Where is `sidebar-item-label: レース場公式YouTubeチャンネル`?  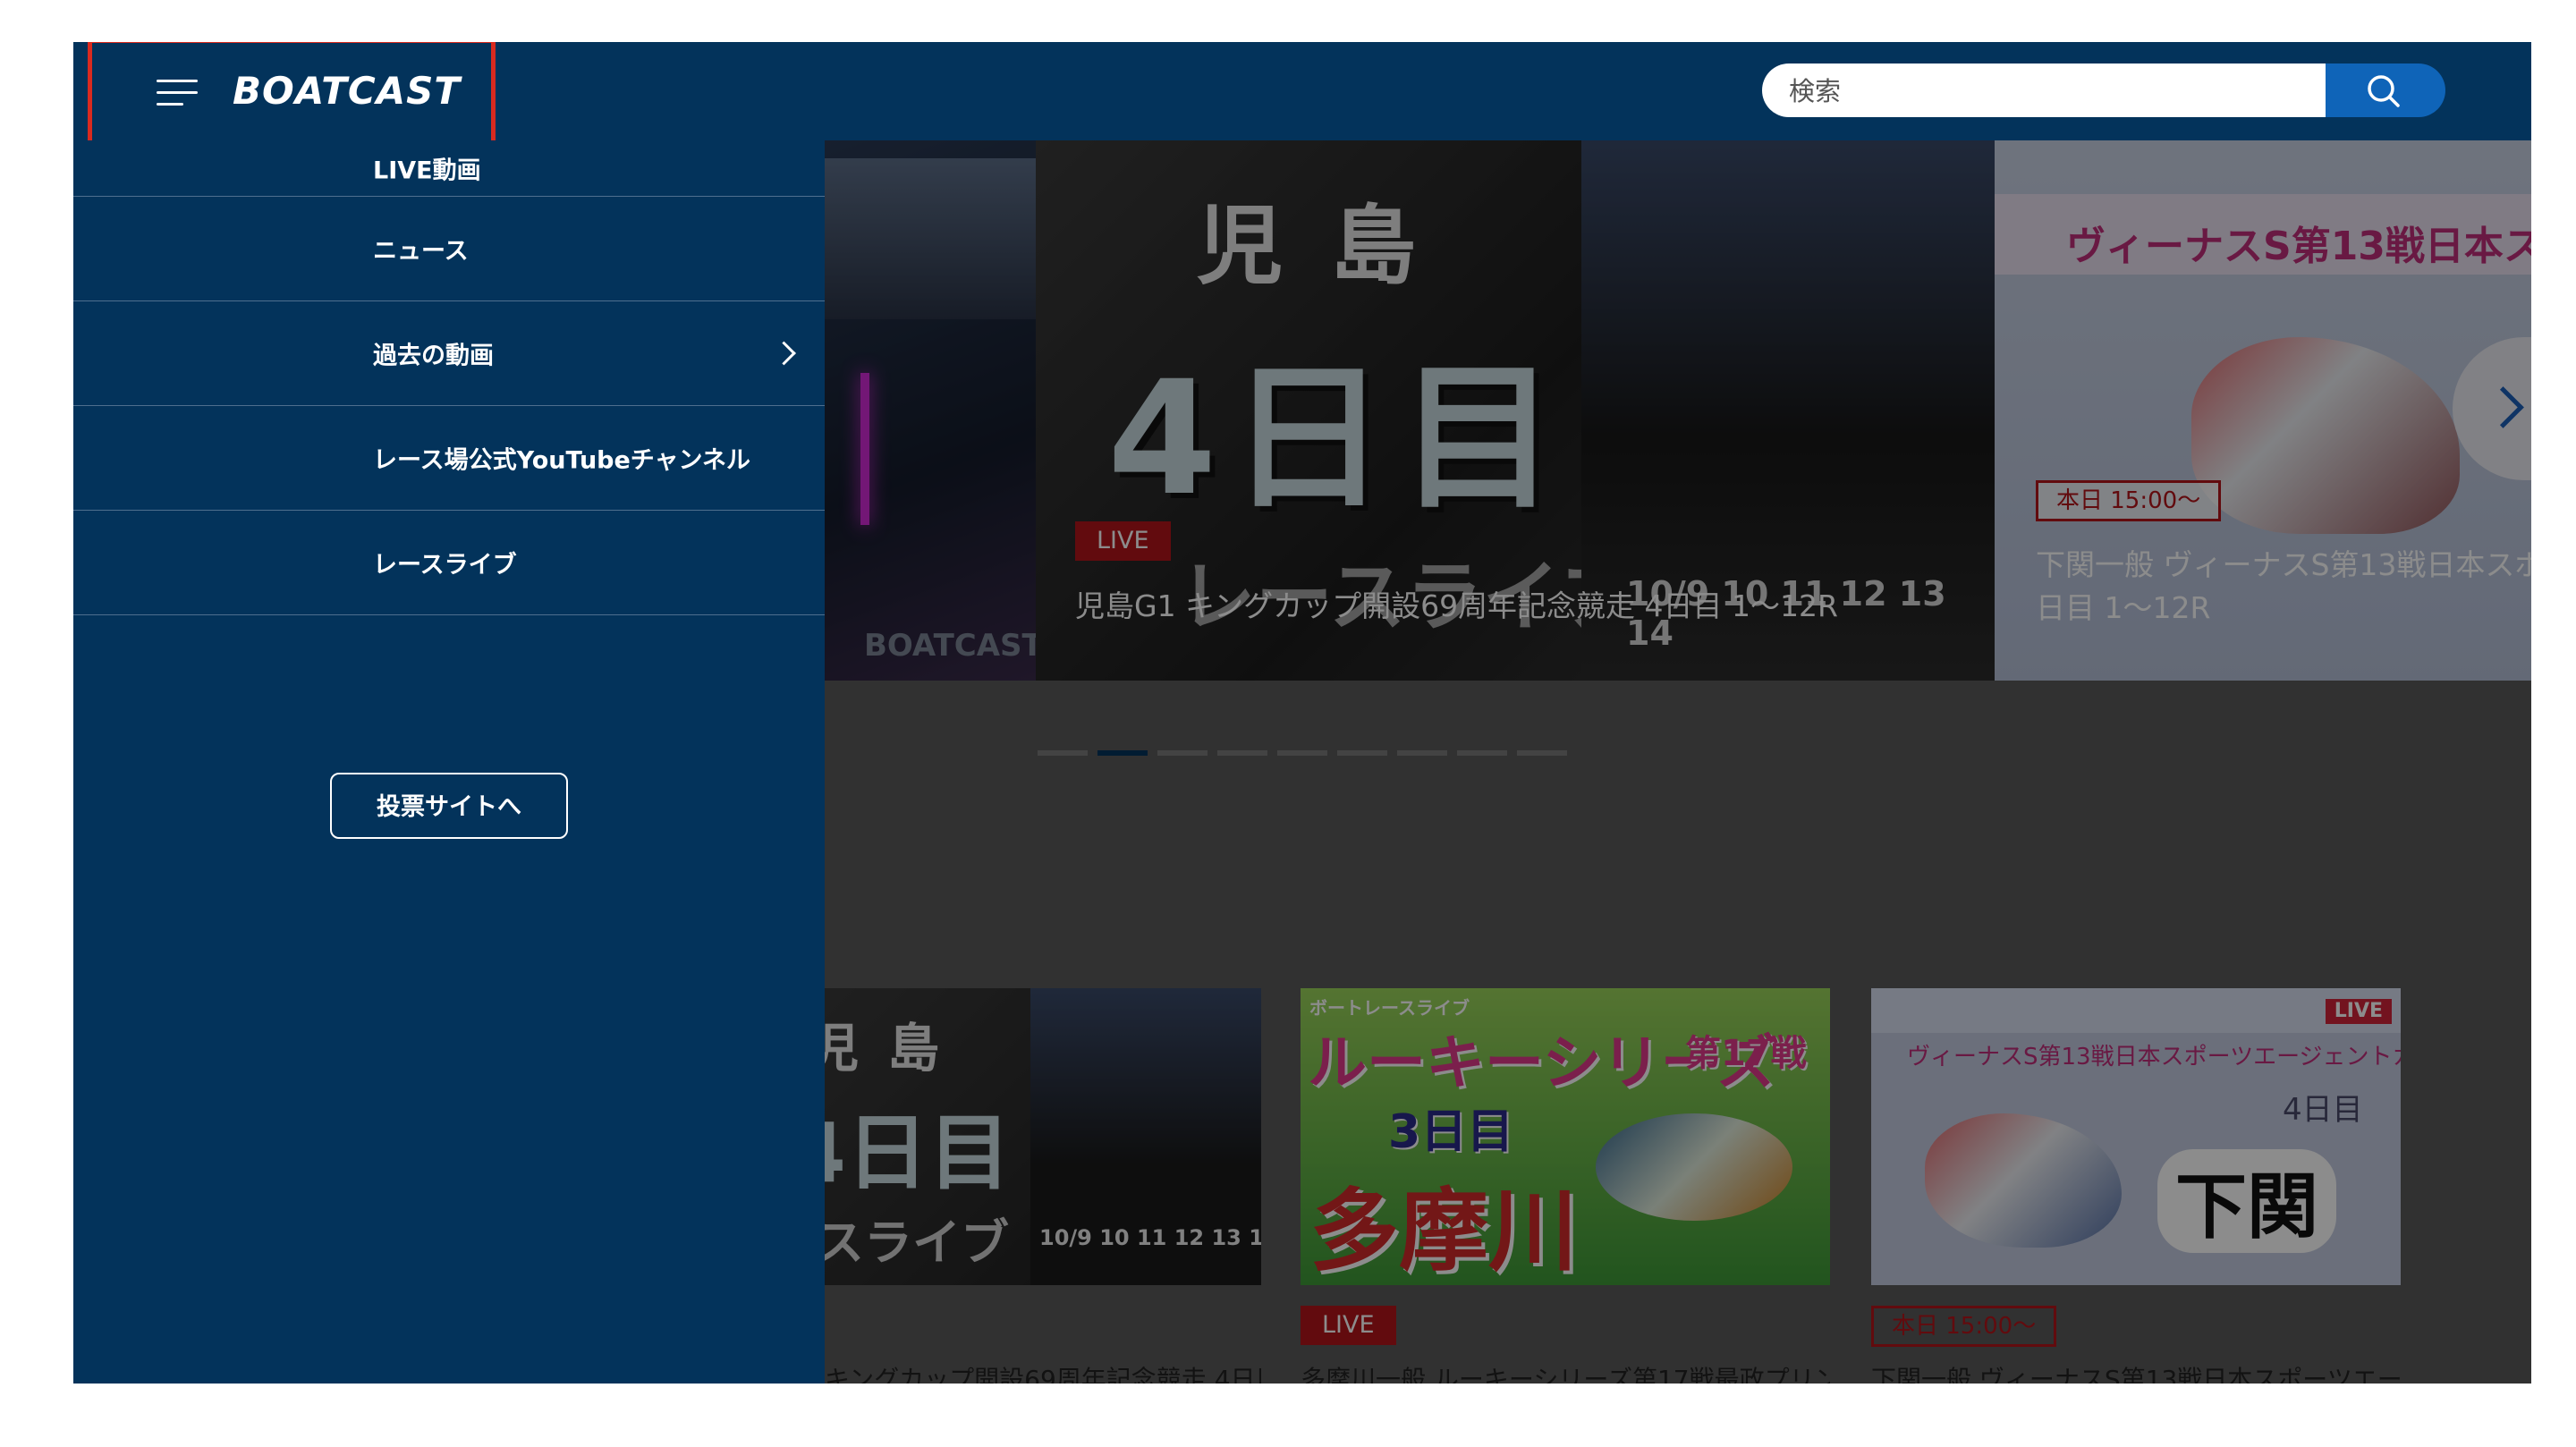 sidebar-item-label: レース場公式YouTubeチャンネル is located at coordinates (561, 460).